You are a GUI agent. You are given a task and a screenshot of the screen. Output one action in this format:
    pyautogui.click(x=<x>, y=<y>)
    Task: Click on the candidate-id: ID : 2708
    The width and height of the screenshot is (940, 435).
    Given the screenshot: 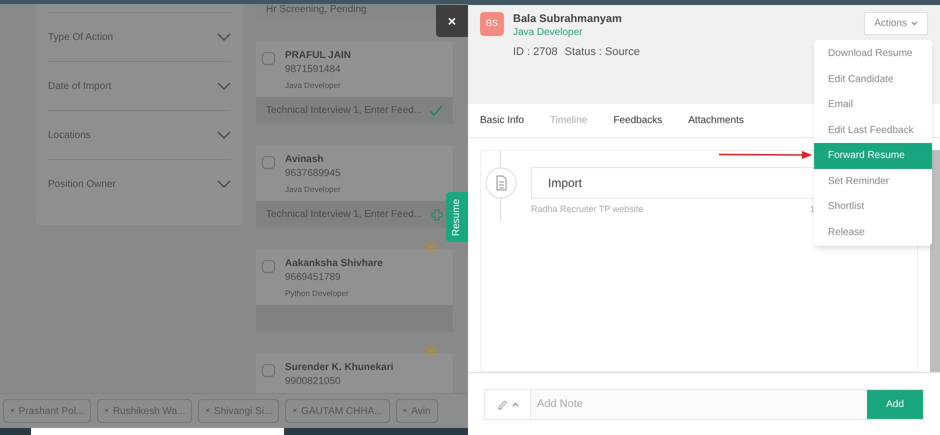 What is the action you would take?
    pyautogui.click(x=535, y=52)
    